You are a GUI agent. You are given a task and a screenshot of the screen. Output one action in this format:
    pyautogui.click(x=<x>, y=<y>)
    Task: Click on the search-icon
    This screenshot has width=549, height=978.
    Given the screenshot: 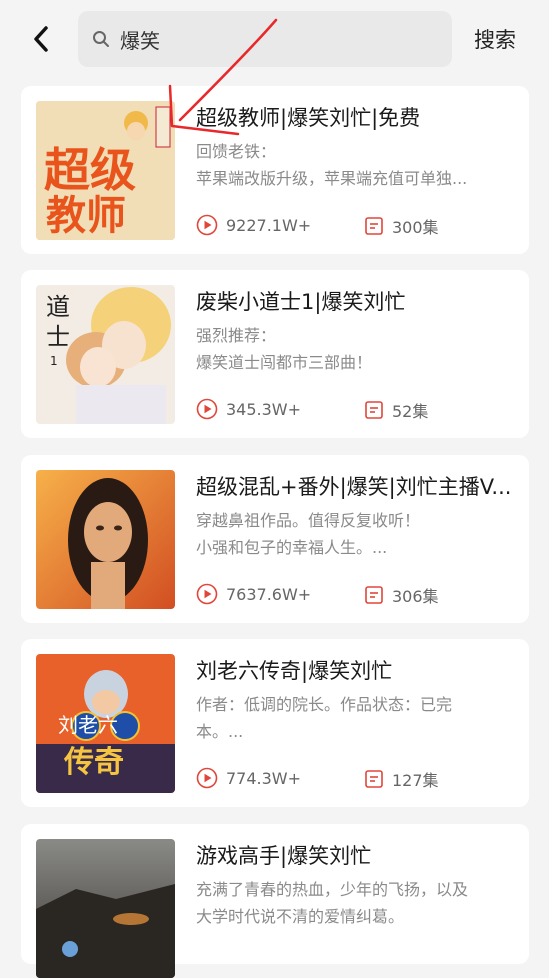 What is the action you would take?
    pyautogui.click(x=101, y=39)
    